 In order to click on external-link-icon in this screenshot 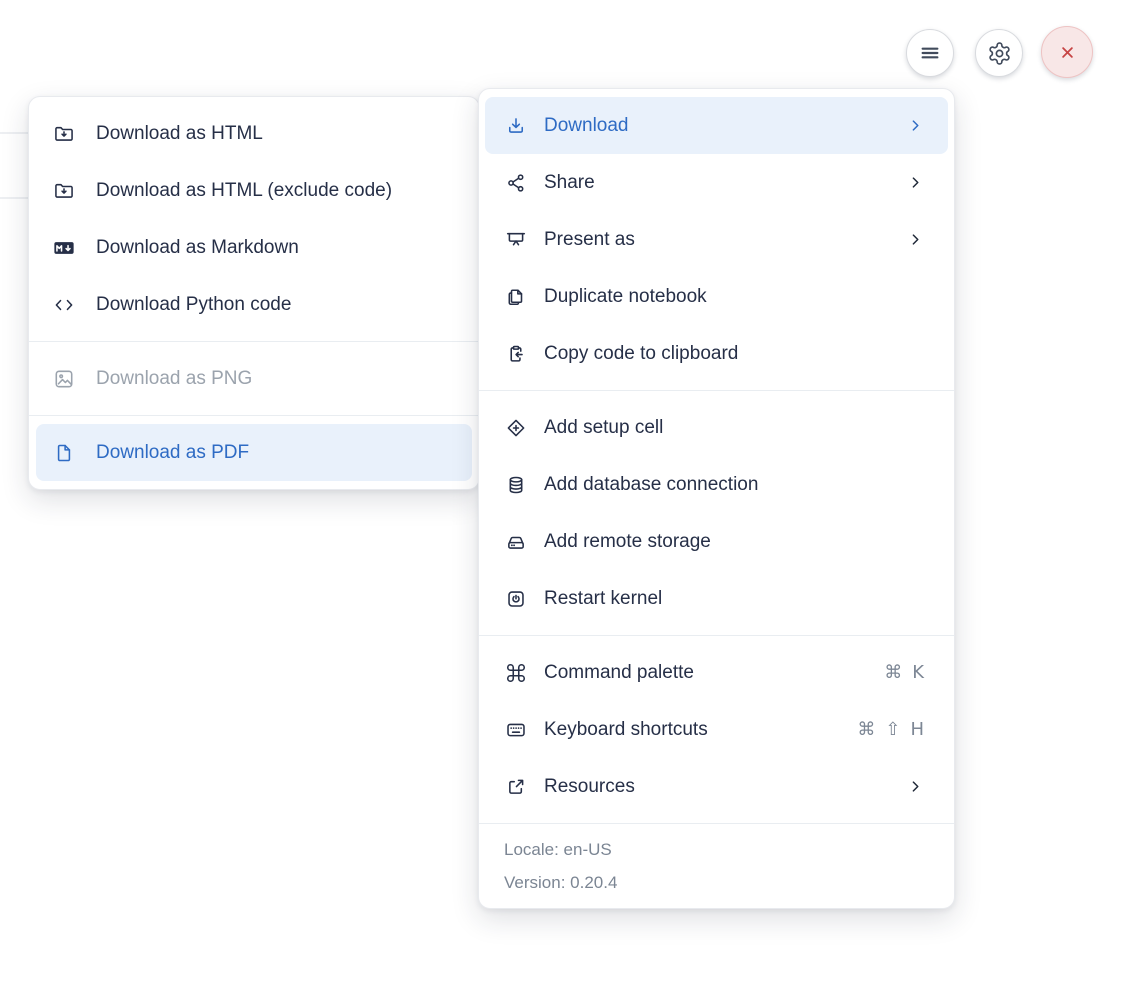, I will do `click(516, 787)`.